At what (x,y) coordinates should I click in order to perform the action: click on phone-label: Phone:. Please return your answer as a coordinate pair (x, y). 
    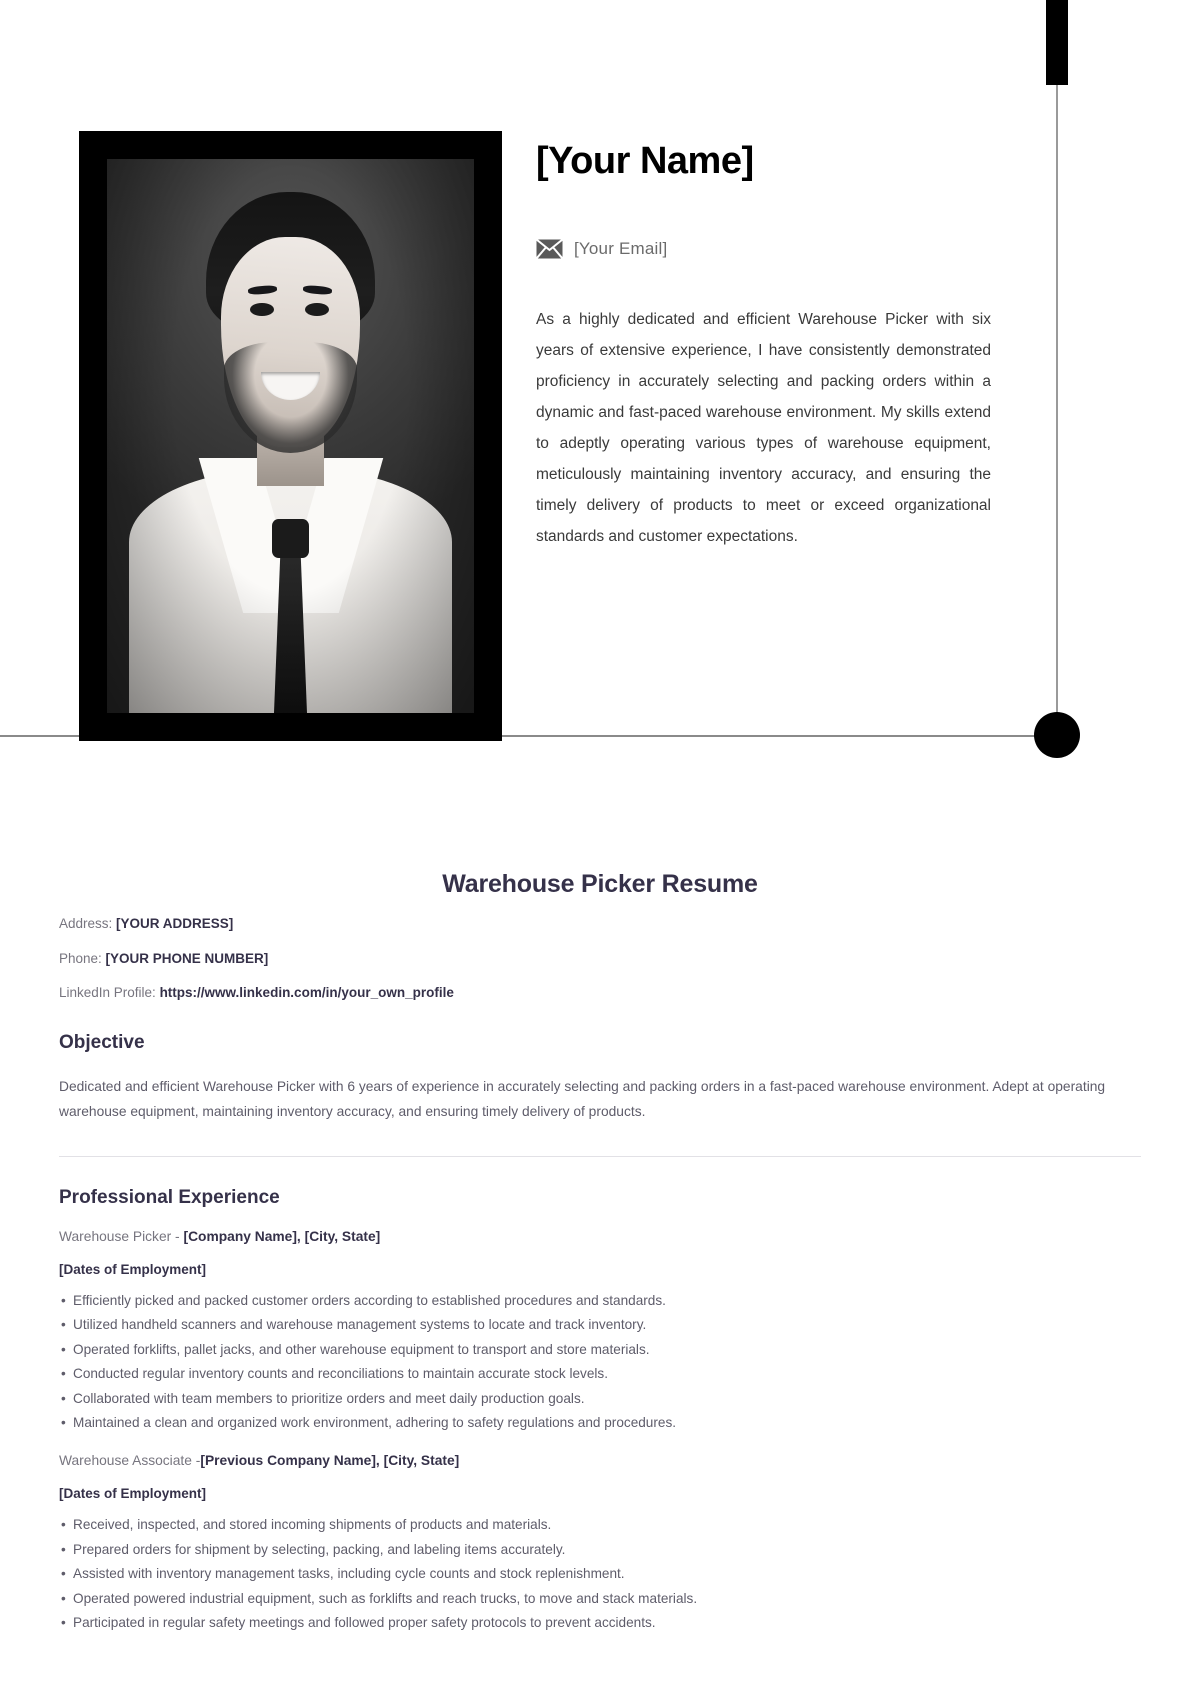
    Looking at the image, I should click on (82, 958).